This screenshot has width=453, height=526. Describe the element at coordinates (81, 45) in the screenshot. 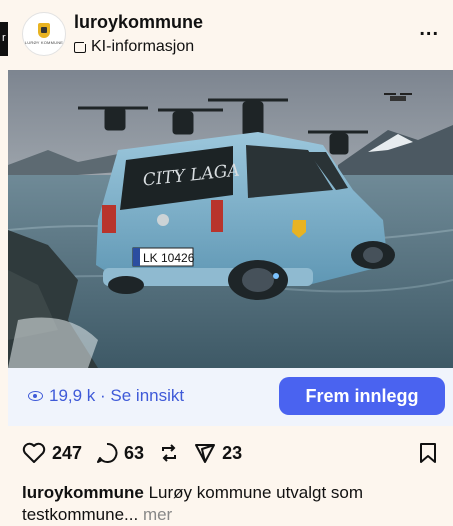

I see `ai-info-icon` at that location.